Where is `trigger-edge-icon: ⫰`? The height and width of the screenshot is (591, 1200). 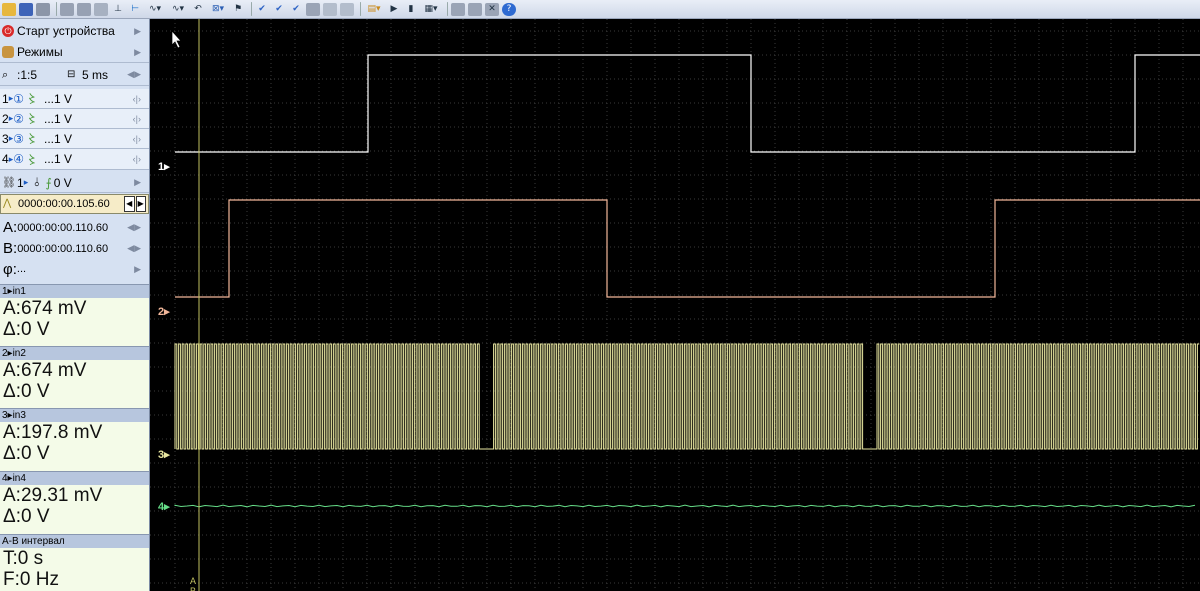 trigger-edge-icon: ⫰ is located at coordinates (37, 182).